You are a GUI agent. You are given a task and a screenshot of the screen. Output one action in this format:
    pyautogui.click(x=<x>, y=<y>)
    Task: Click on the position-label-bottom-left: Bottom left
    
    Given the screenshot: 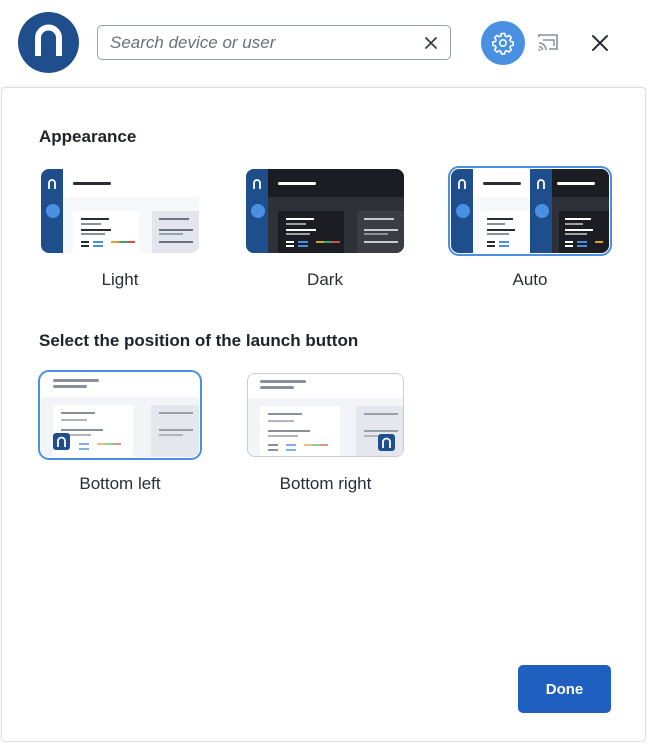 What is the action you would take?
    pyautogui.click(x=120, y=483)
    